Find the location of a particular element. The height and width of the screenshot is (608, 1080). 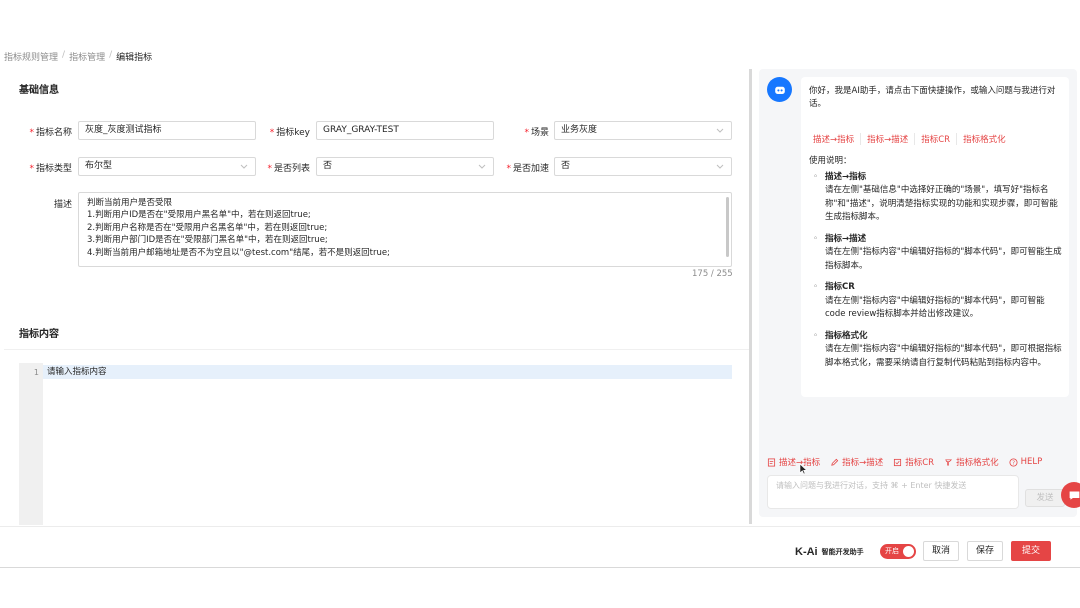

quick-links: 描述→指标 指标→描述 指标CR 指标格式化 is located at coordinates (912, 139).